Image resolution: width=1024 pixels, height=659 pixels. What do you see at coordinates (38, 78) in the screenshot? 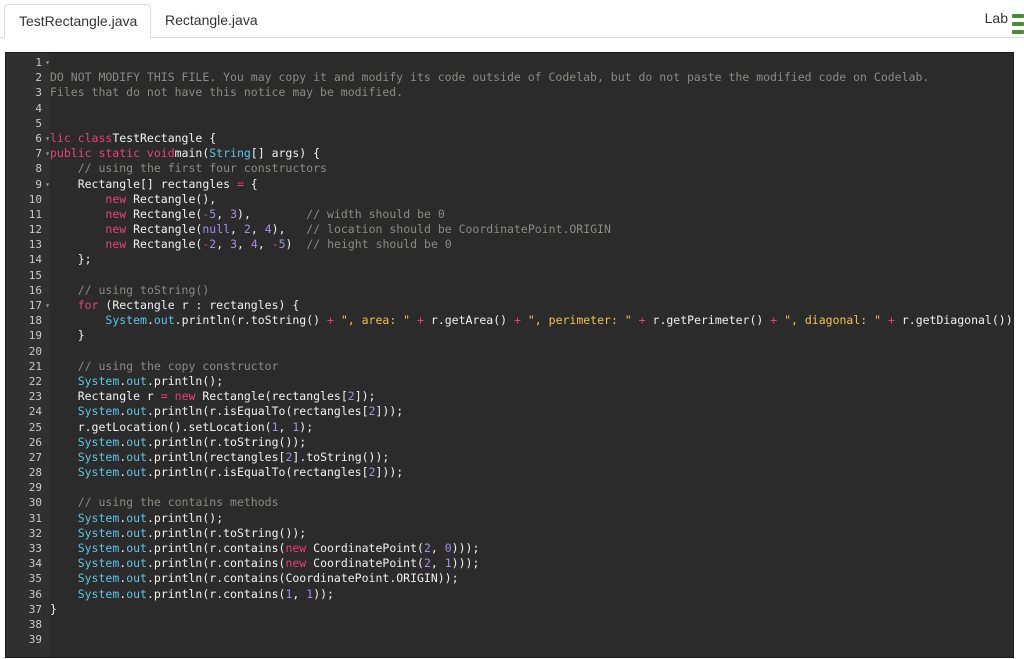
I see `line-number: 2` at bounding box center [38, 78].